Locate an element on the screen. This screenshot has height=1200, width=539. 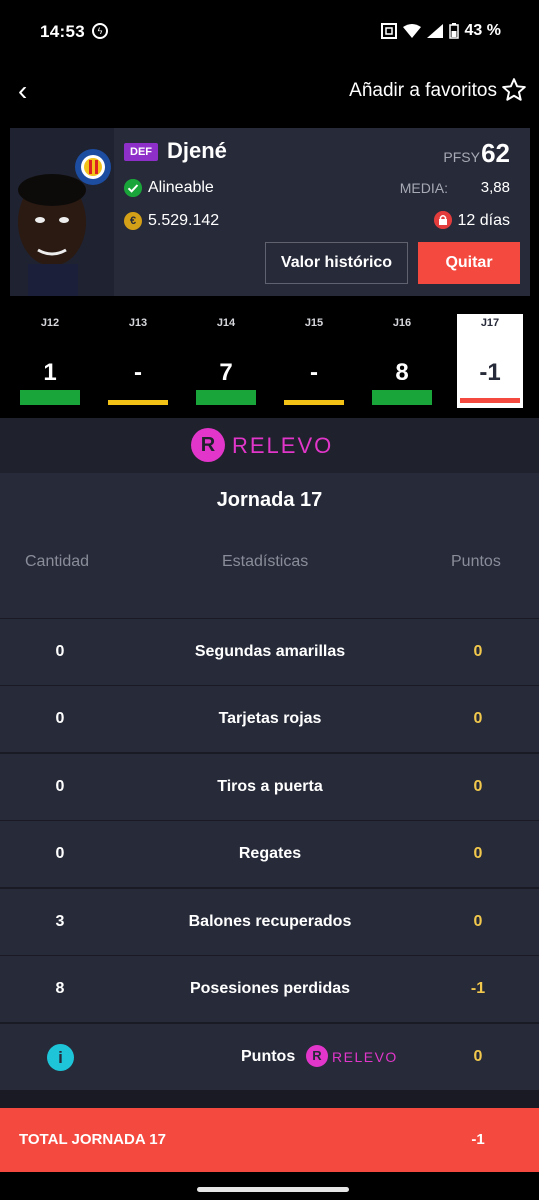
round-tab-j13: J13 - is located at coordinates (138, 361).